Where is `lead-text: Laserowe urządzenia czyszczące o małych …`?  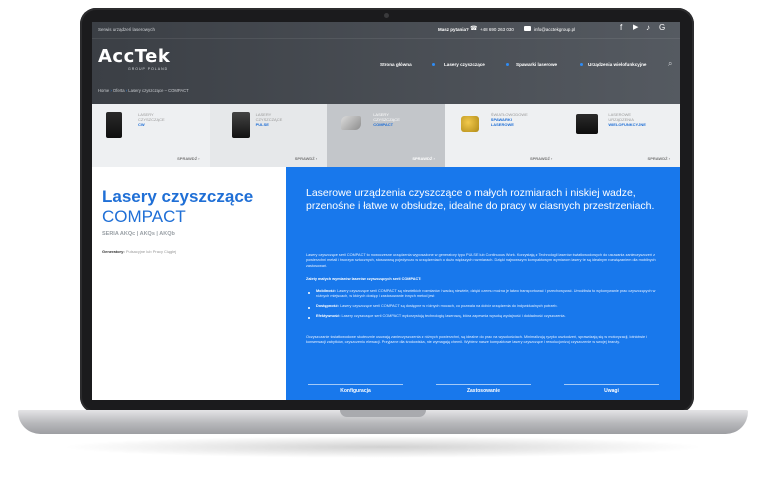 lead-text: Laserowe urządzenia czyszczące o małych … is located at coordinates (480, 199).